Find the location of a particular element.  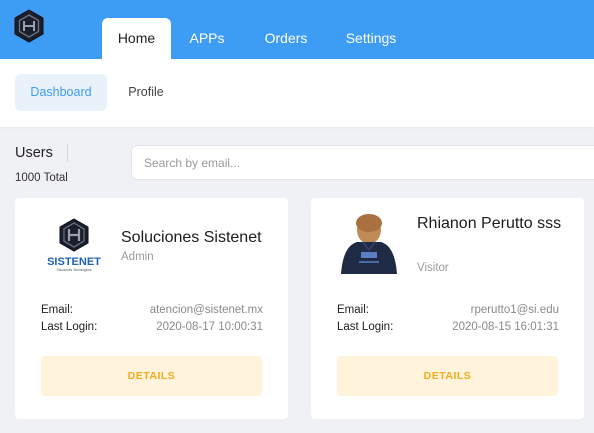

sistenet-logo-wordmark: SISTENET is located at coordinates (74, 262).